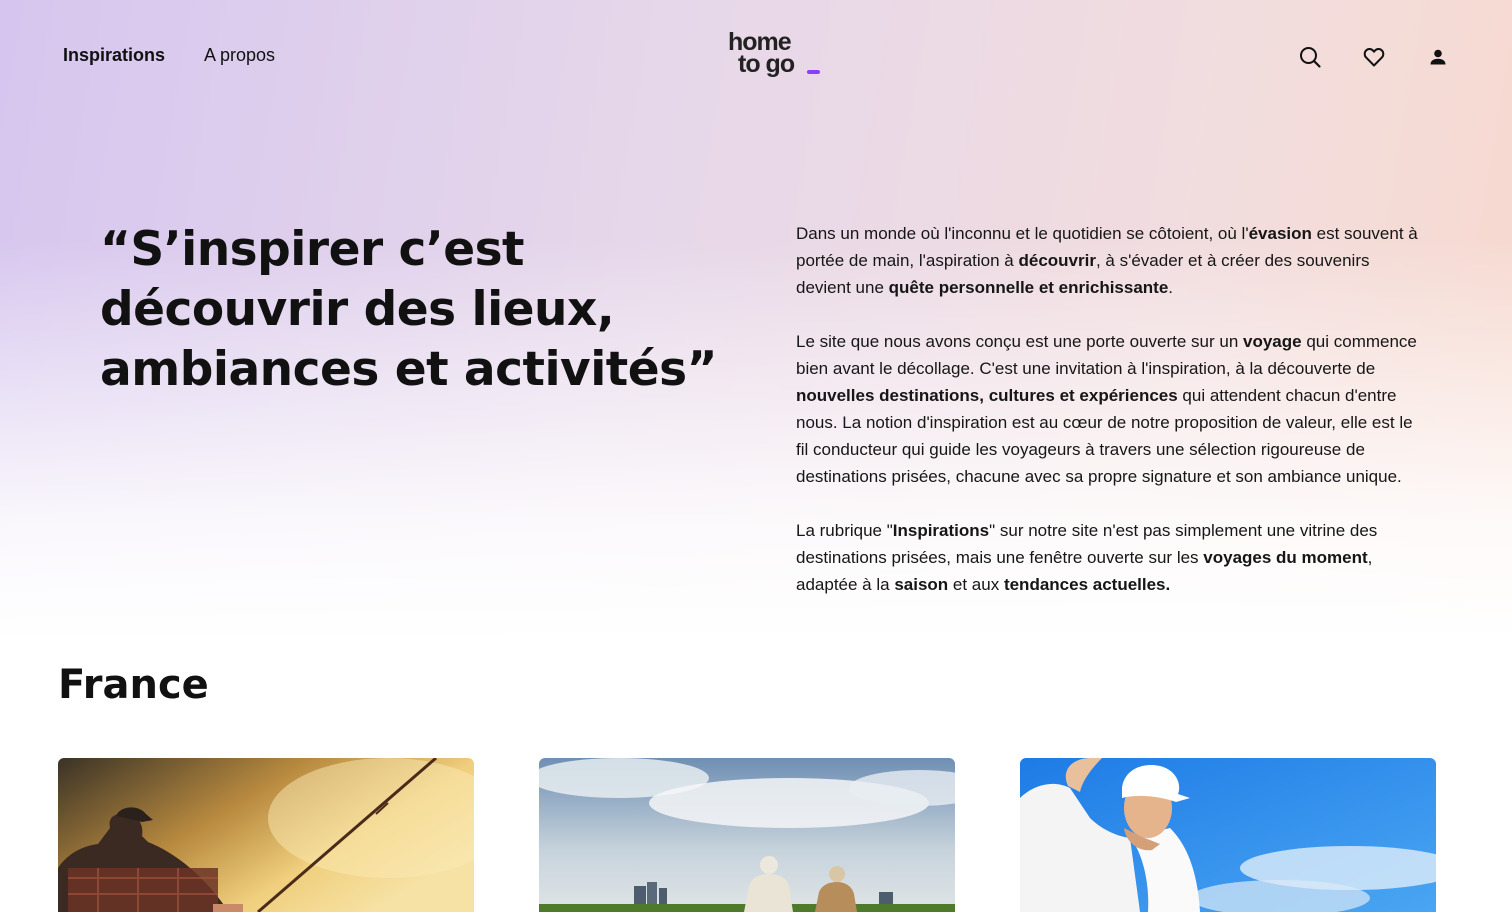 The image size is (1512, 912). I want to click on golfer-blue-sky-photo, so click(1228, 835).